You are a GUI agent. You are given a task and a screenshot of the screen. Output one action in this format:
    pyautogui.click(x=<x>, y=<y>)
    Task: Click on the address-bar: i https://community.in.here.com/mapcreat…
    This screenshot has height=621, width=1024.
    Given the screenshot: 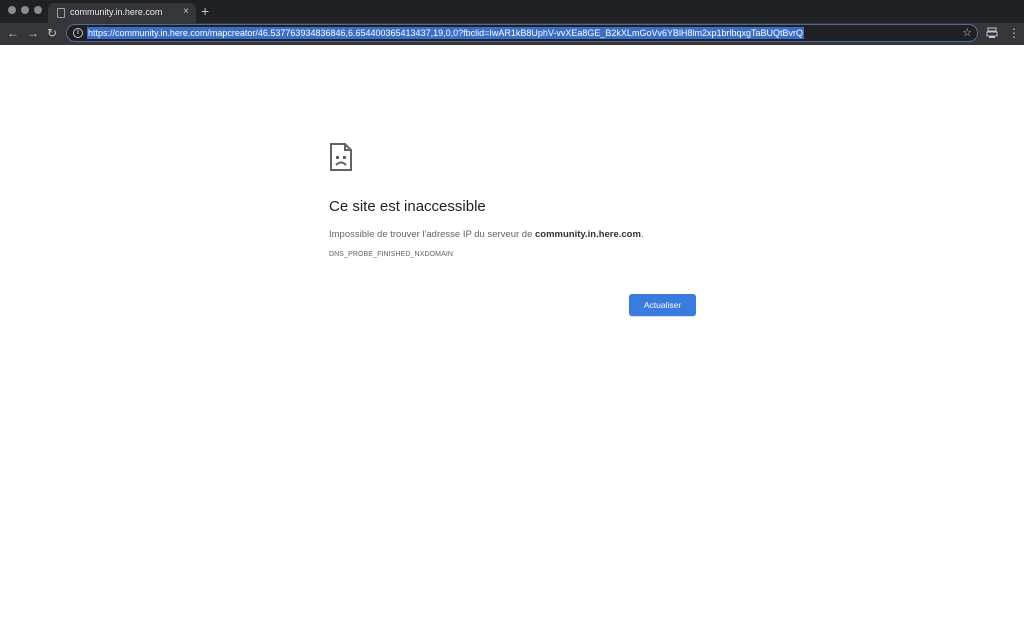 What is the action you would take?
    pyautogui.click(x=522, y=33)
    